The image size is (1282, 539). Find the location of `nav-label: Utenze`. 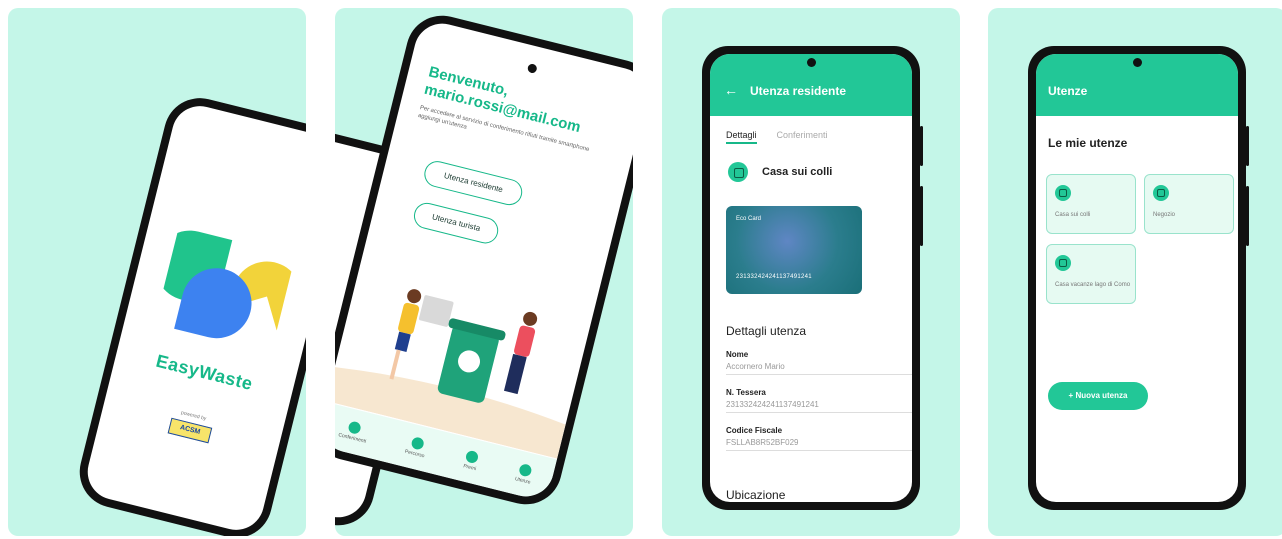

nav-label: Utenze is located at coordinates (523, 481).